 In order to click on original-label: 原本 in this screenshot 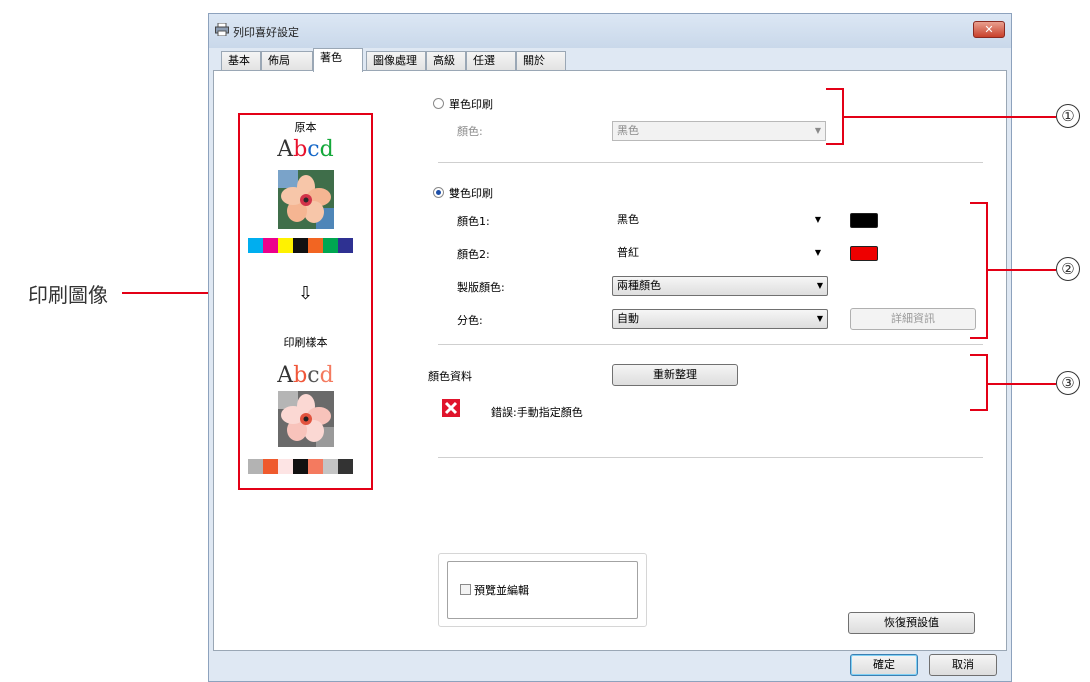, I will do `click(305, 127)`.